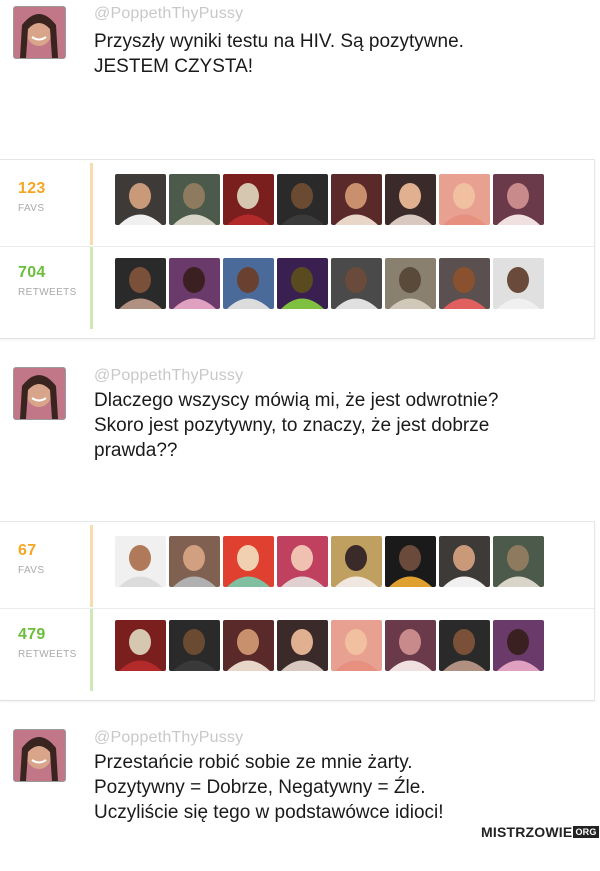  Describe the element at coordinates (32, 635) in the screenshot. I see `retweets-count: 479` at that location.